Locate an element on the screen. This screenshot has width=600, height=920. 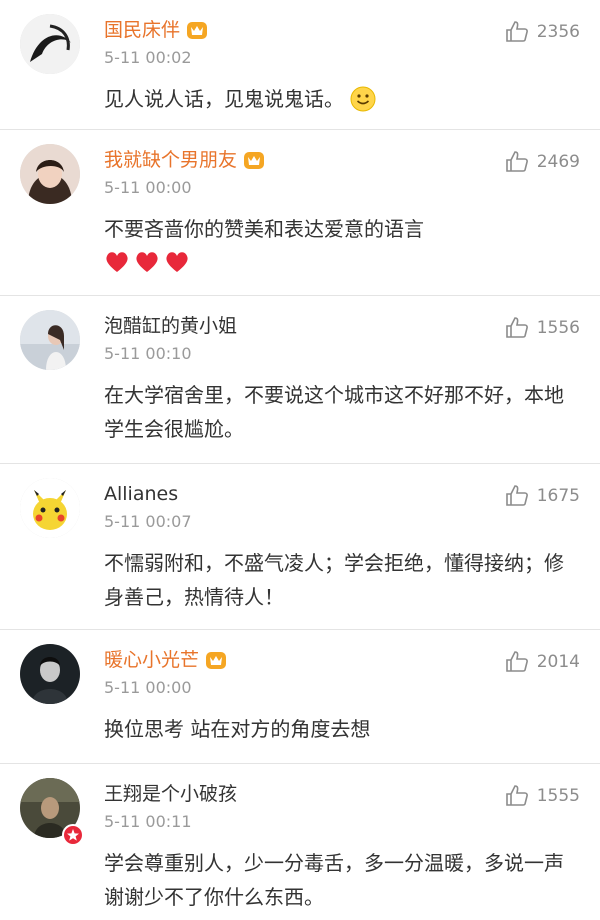
comment-text: 不懦弱附和，不盛气凌人；学会拒绝，懂得接纳；修身善己，热情待人！ is located at coordinates (334, 580).